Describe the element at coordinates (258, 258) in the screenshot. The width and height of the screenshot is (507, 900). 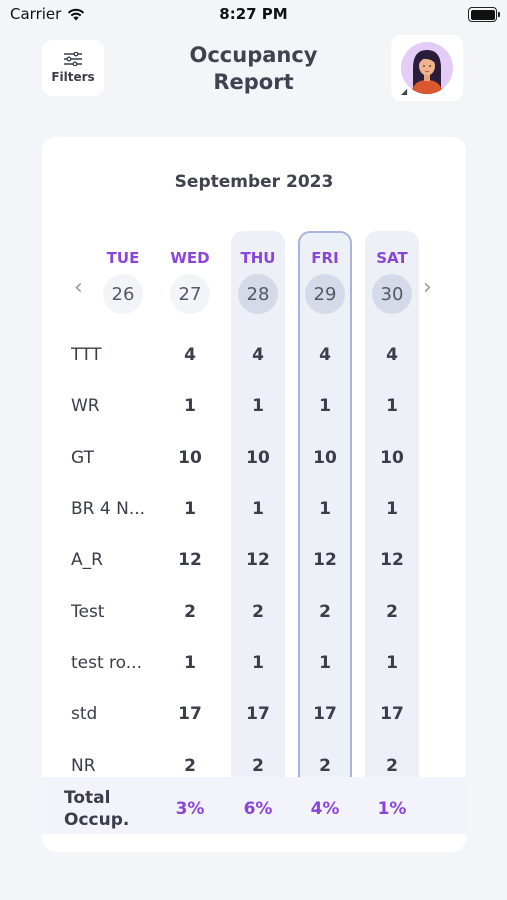
I see `day-name-thu: THU` at that location.